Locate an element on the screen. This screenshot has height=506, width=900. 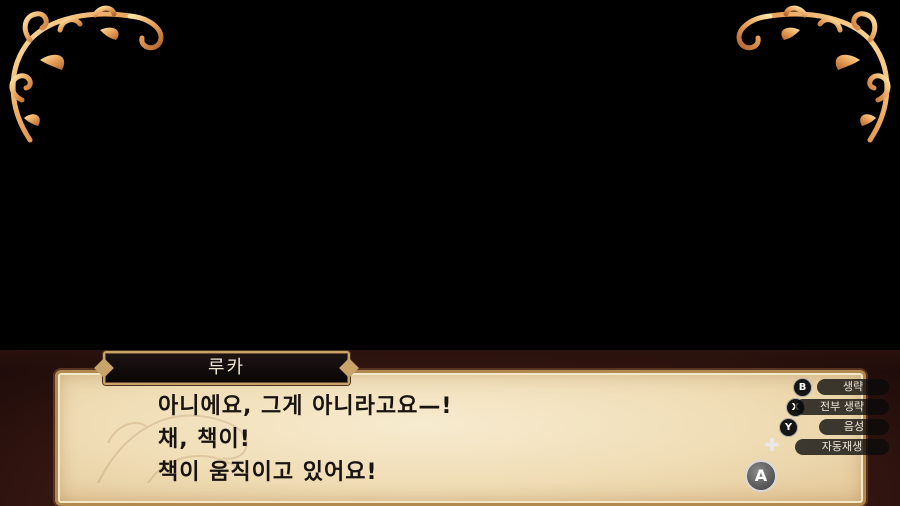
voice-label: 음성 is located at coordinates (854, 427).